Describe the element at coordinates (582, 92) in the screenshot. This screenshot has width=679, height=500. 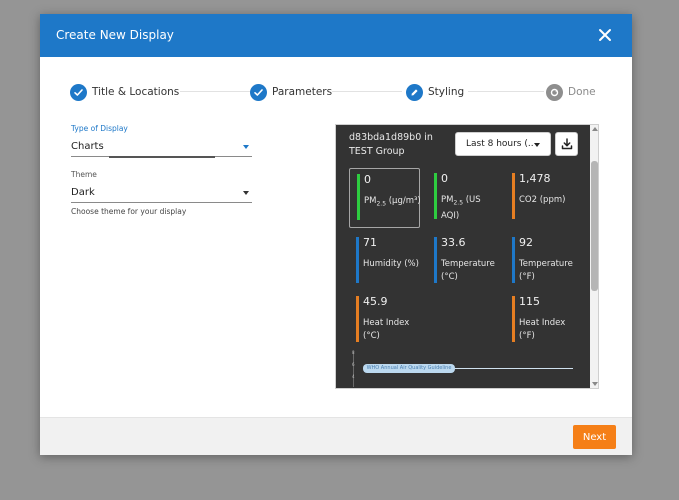
I see `step-label: Done` at that location.